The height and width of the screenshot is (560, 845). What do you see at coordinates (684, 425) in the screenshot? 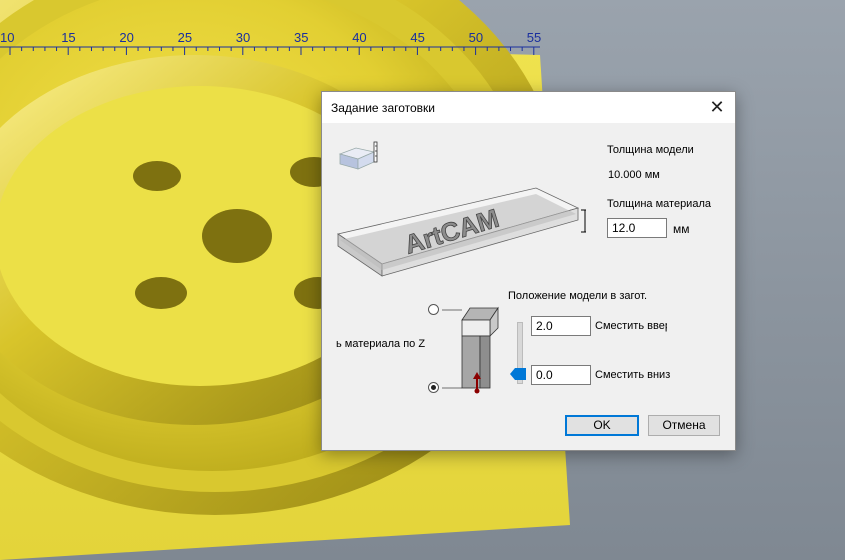
I see `cancel-button: Отмена` at bounding box center [684, 425].